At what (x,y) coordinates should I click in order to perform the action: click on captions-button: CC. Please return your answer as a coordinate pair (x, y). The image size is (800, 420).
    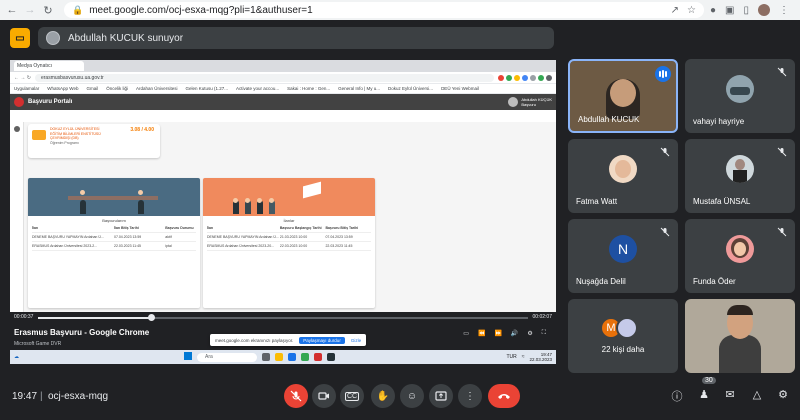
    Looking at the image, I should click on (352, 396).